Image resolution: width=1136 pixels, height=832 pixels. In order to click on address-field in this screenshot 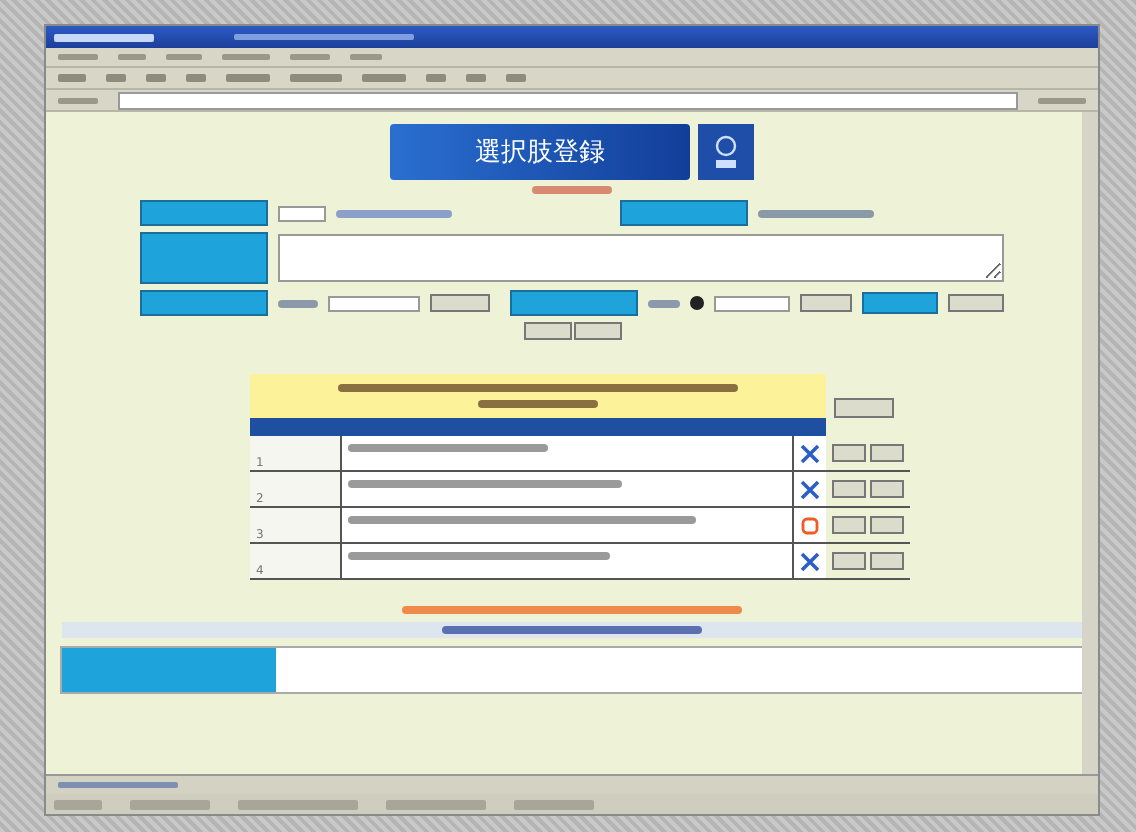, I will do `click(568, 100)`.